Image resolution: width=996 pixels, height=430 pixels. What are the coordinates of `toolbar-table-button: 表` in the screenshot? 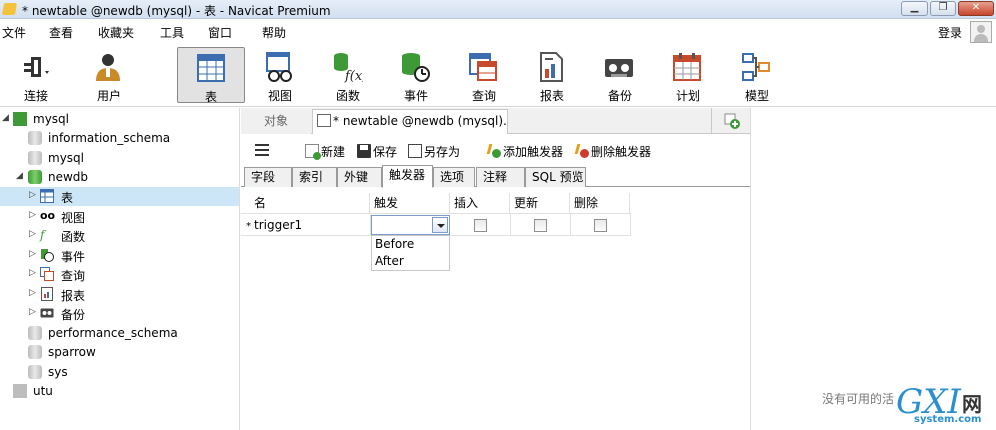 It's located at (211, 75).